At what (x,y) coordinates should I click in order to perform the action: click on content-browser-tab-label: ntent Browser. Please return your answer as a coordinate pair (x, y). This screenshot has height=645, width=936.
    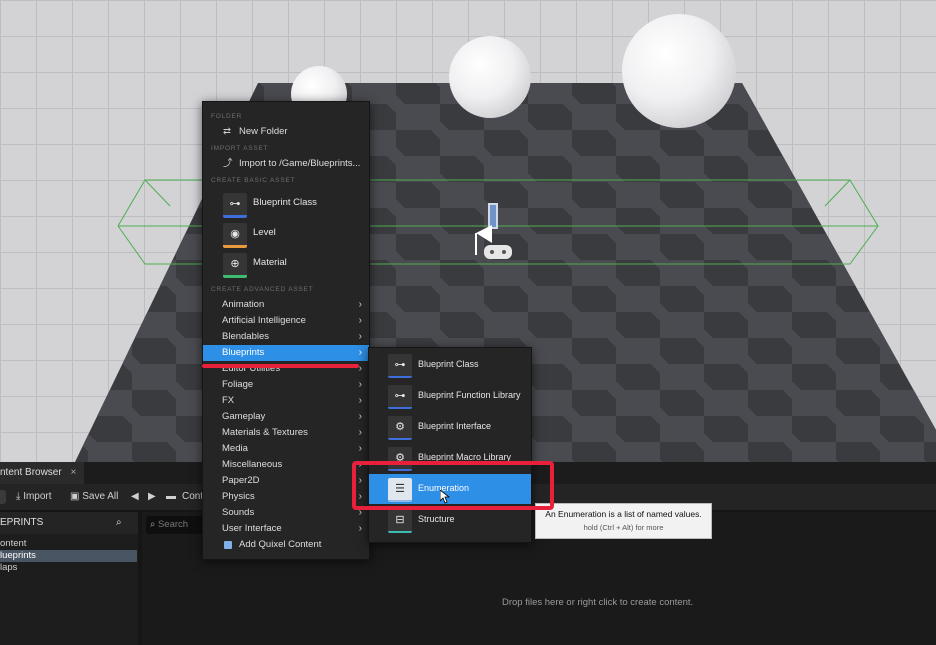
    Looking at the image, I should click on (31, 472).